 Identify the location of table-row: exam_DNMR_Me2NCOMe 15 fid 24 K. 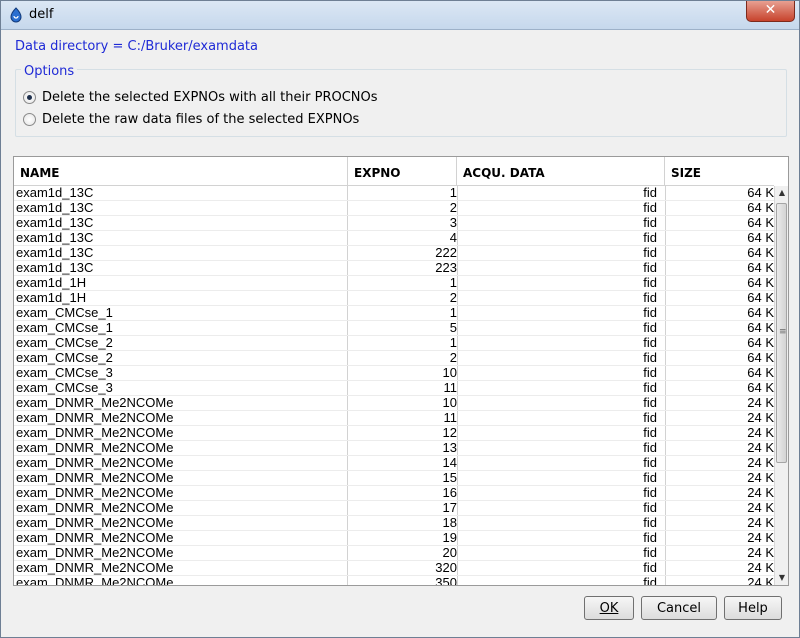
(394, 478).